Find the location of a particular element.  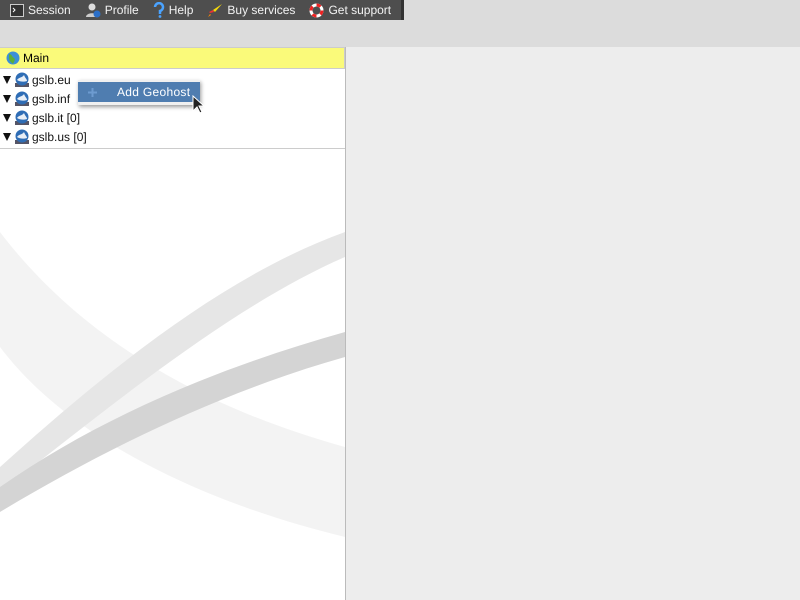

terminal-icon is located at coordinates (17, 10).